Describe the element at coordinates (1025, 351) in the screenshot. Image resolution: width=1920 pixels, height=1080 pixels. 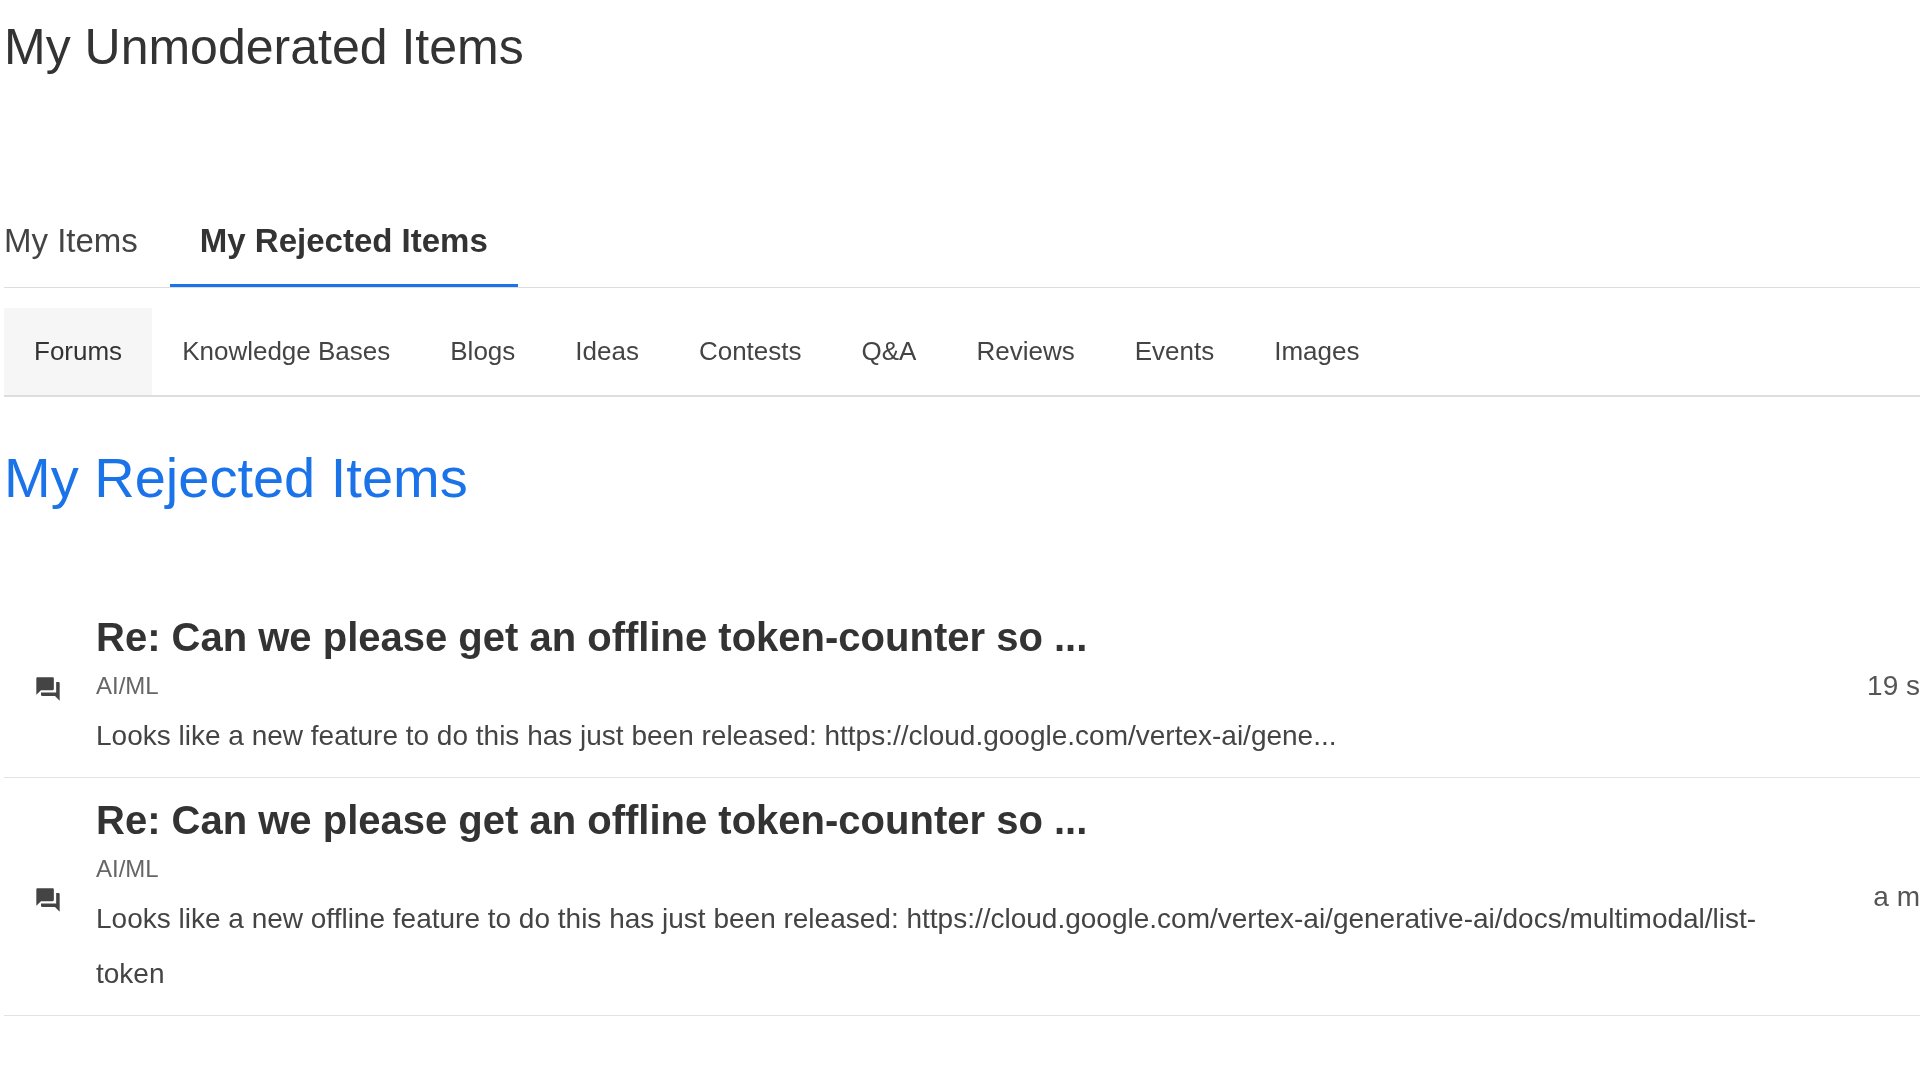
I see `category-tab: Reviews` at that location.